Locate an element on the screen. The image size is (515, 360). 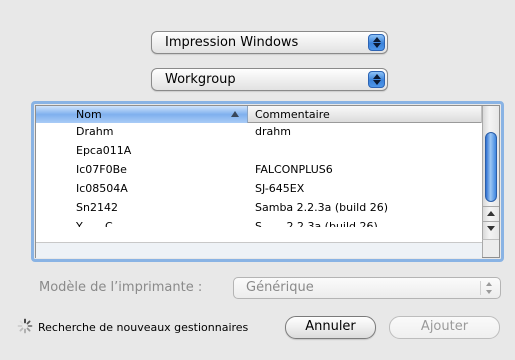
connection-type-value: Impression Windows is located at coordinates (232, 42).